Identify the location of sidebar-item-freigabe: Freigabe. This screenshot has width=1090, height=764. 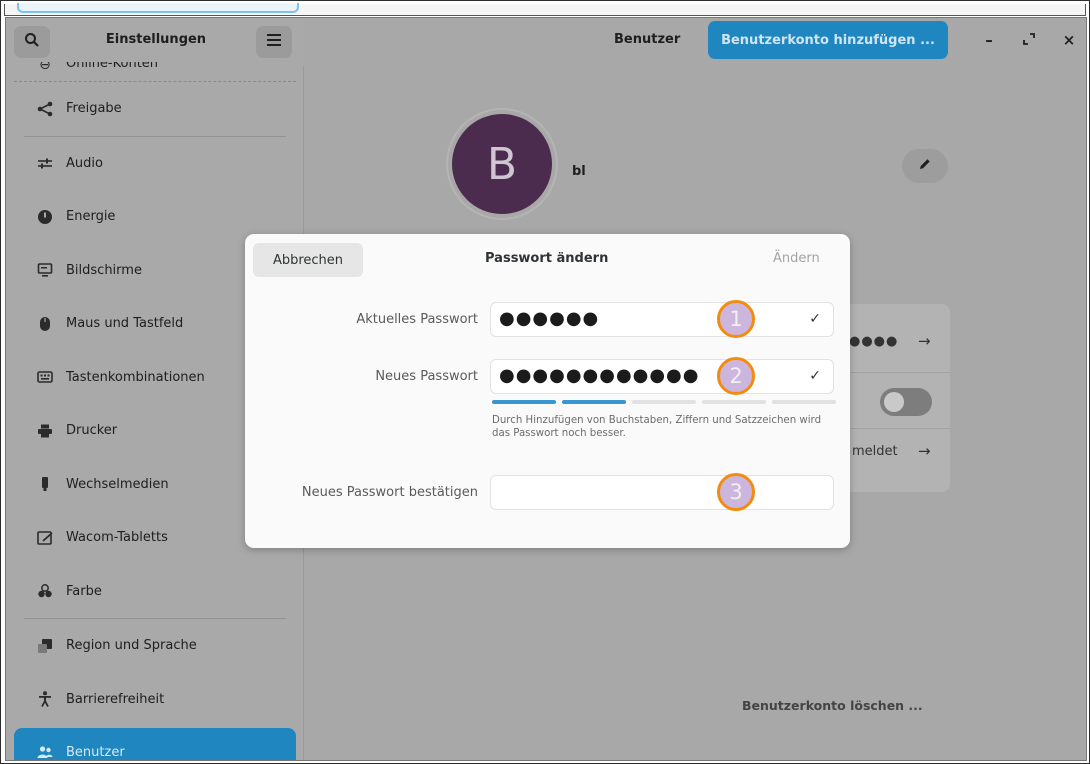
(155, 109).